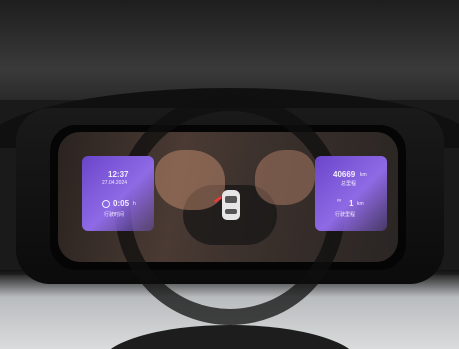 The height and width of the screenshot is (349, 459). What do you see at coordinates (231, 205) in the screenshot?
I see `car-door-open-icon` at bounding box center [231, 205].